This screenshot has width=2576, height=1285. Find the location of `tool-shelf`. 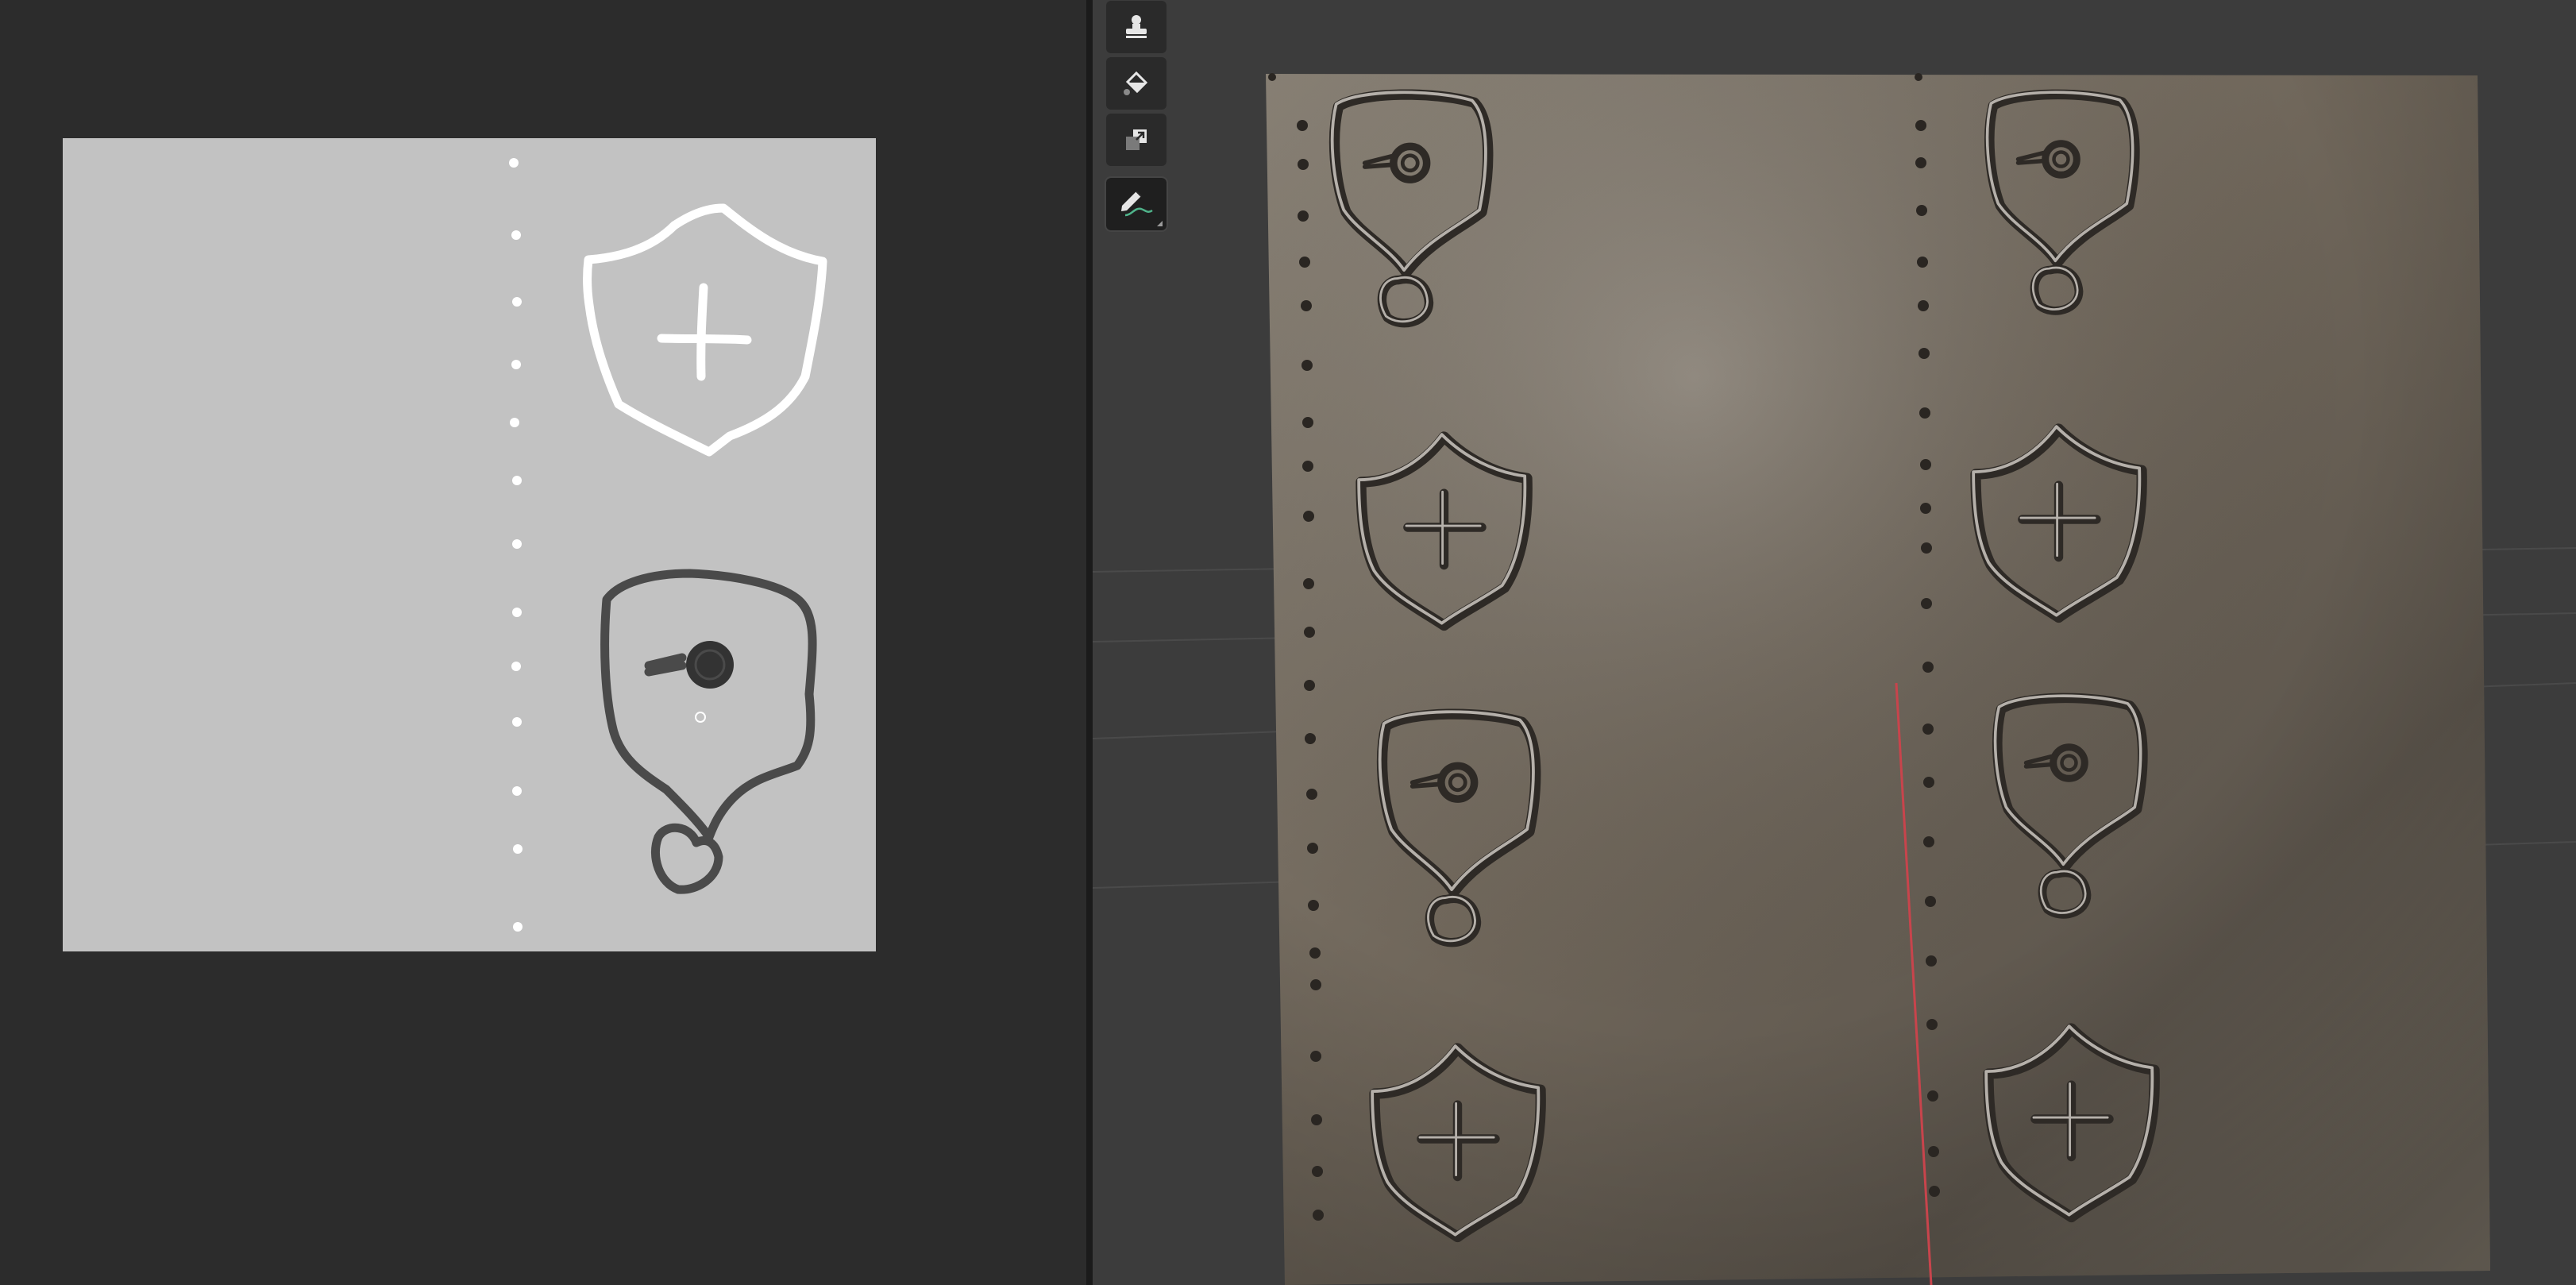

tool-shelf is located at coordinates (1136, 119).